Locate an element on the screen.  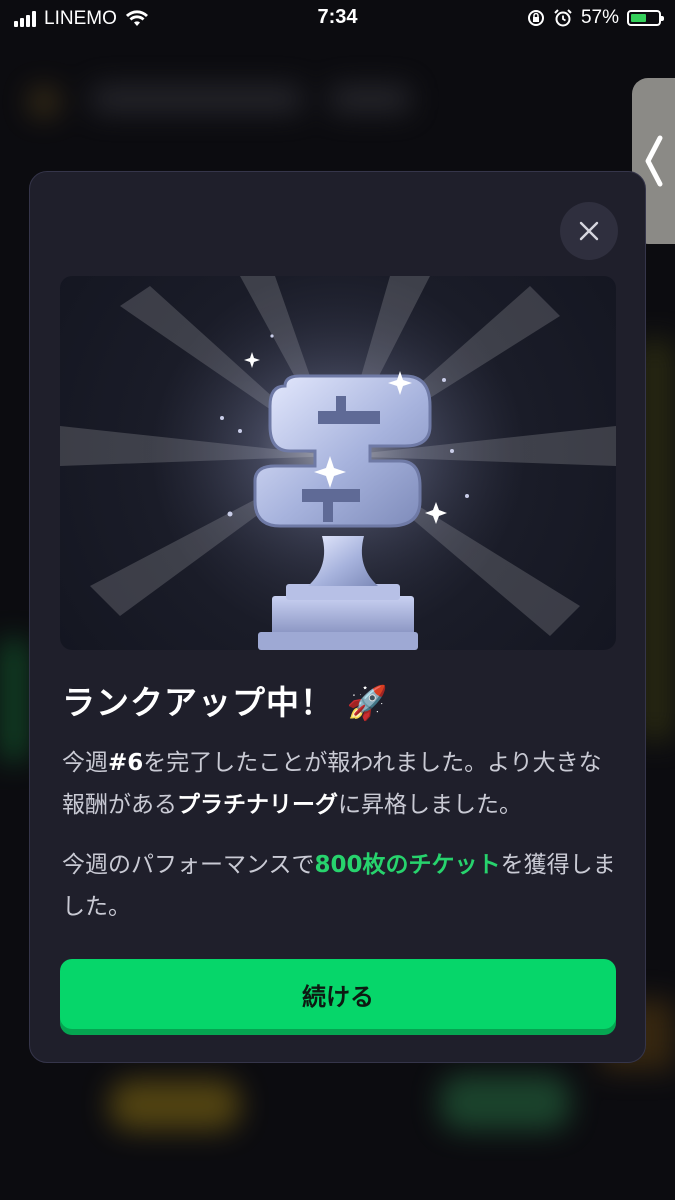
continue-button: 続ける is located at coordinates (338, 994).